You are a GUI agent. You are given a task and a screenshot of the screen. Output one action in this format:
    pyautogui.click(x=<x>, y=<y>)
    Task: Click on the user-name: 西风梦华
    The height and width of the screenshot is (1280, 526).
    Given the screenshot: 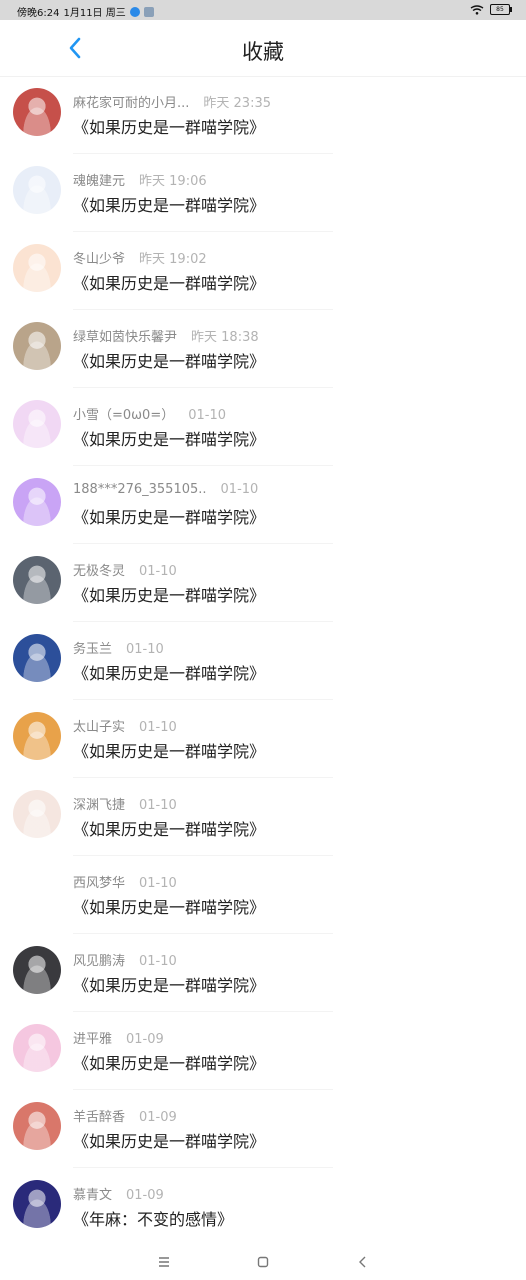 What is the action you would take?
    pyautogui.click(x=99, y=883)
    